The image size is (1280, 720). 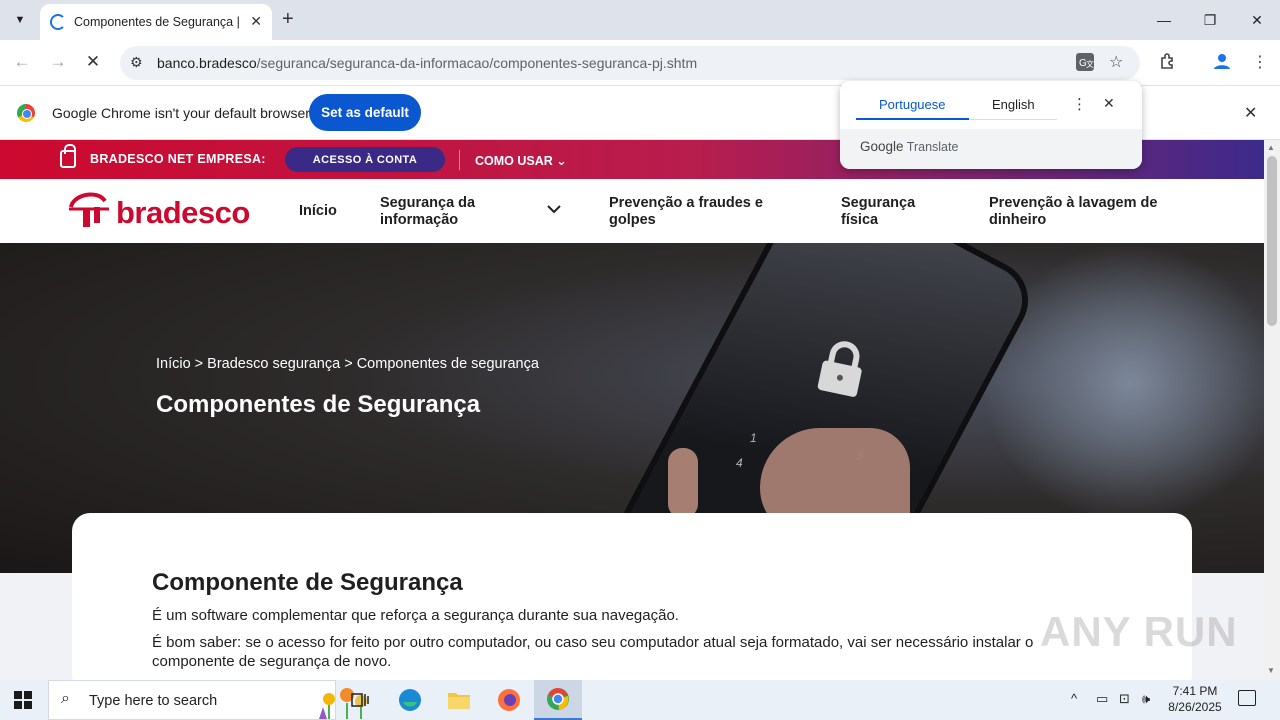 I want to click on como-usar-menu: COMO USAR ⌄, so click(x=521, y=160).